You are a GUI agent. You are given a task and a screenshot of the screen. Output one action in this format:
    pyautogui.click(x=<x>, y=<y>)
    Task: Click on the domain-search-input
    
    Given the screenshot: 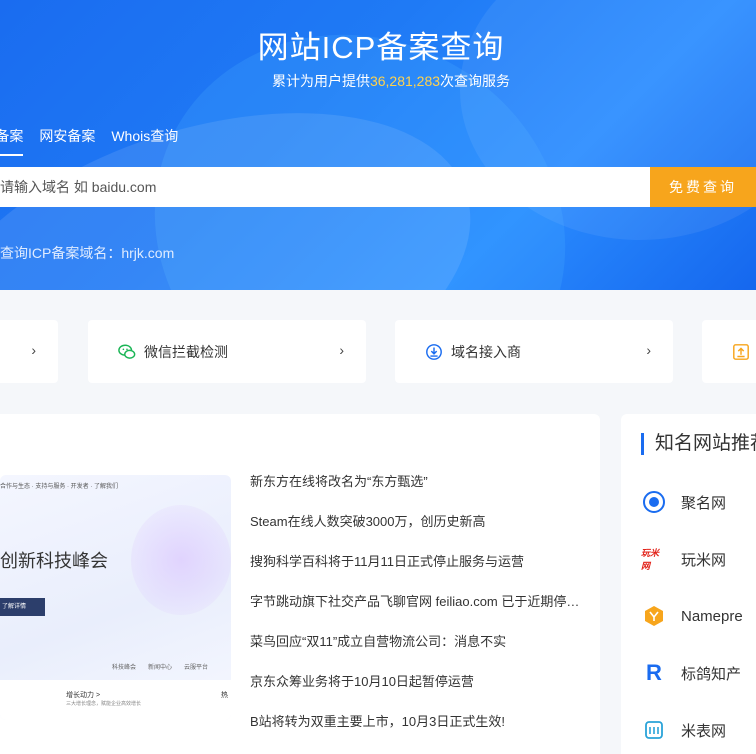 What is the action you would take?
    pyautogui.click(x=325, y=187)
    